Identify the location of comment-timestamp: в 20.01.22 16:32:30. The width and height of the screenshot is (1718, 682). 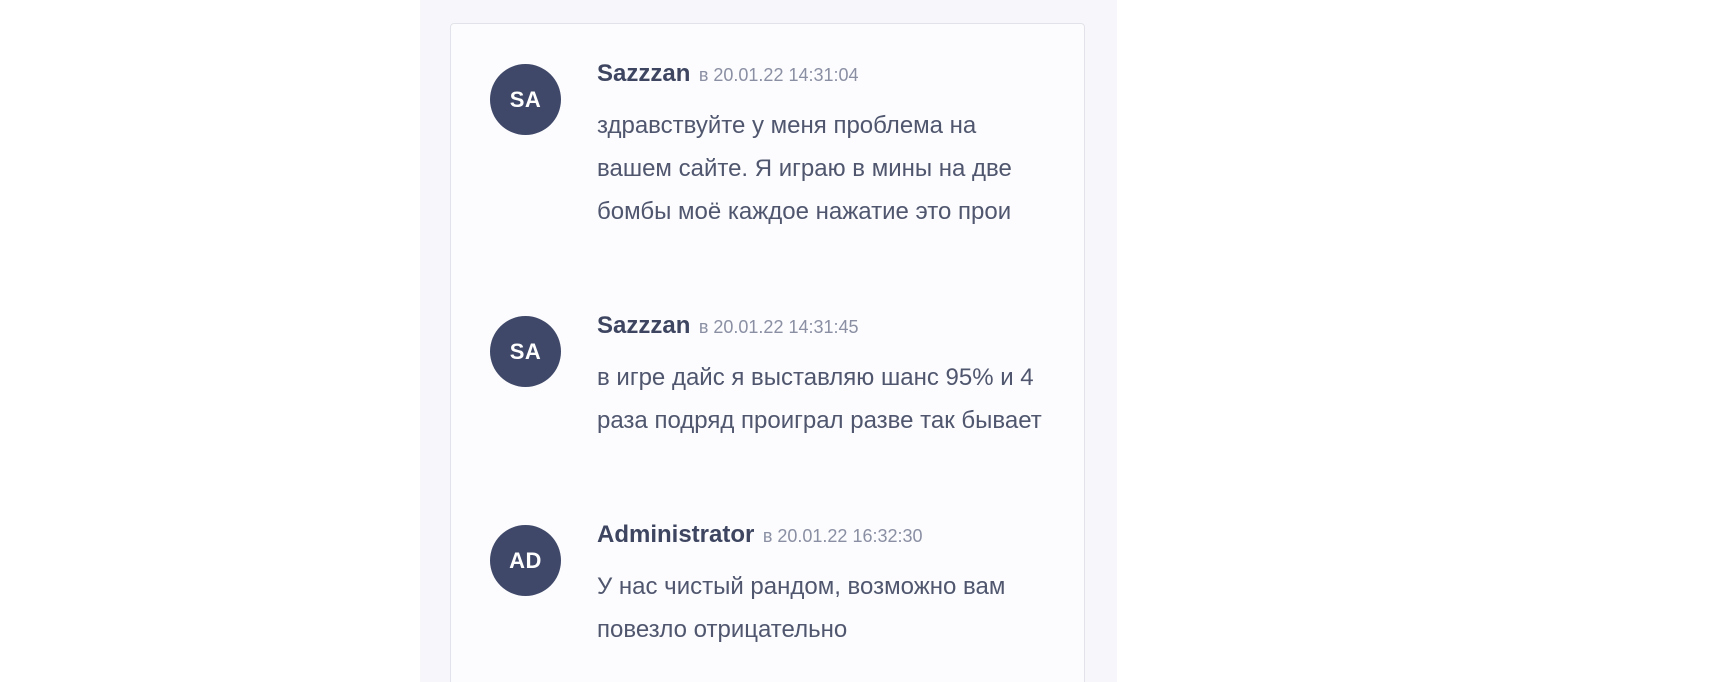
(842, 536).